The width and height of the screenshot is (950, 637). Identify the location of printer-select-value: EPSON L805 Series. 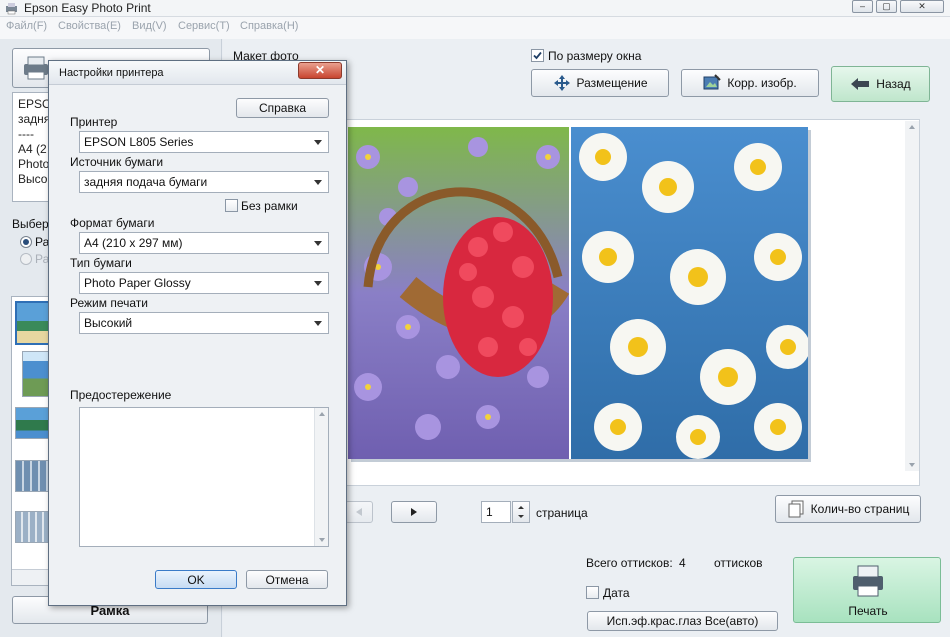
(139, 142).